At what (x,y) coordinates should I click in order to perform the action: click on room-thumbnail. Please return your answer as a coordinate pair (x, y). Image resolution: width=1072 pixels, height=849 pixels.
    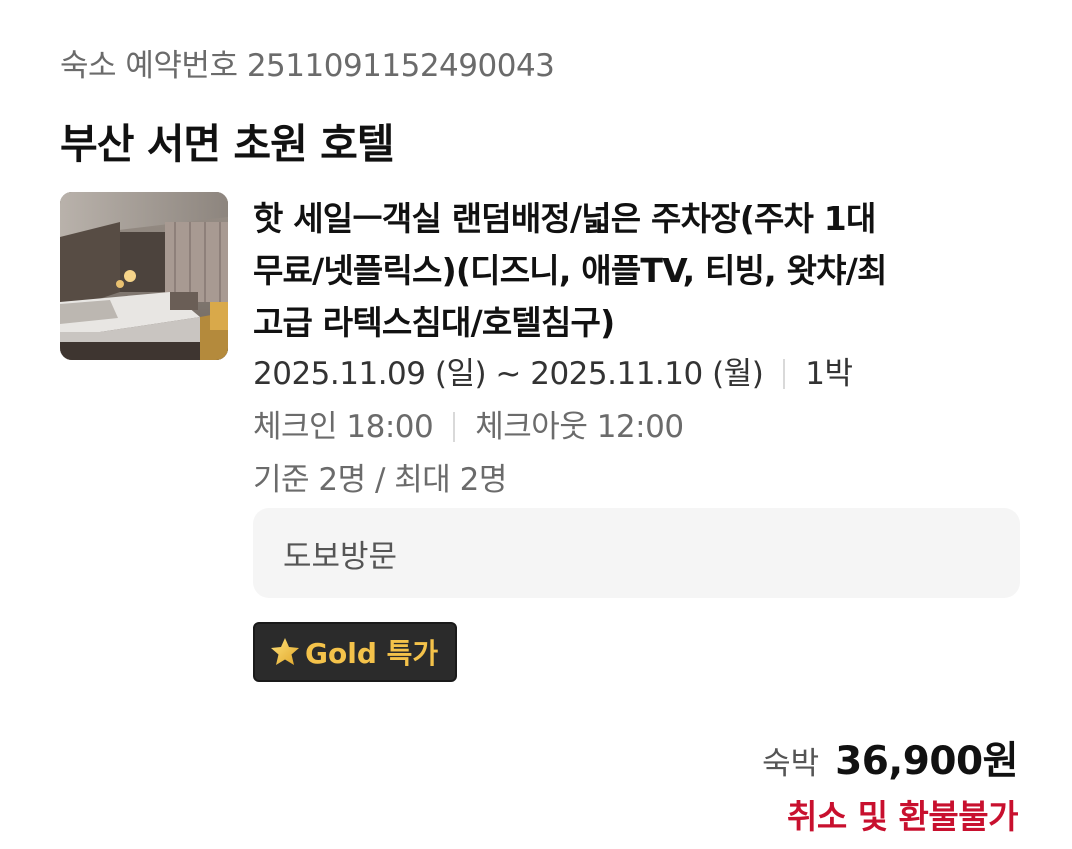
    Looking at the image, I should click on (144, 276).